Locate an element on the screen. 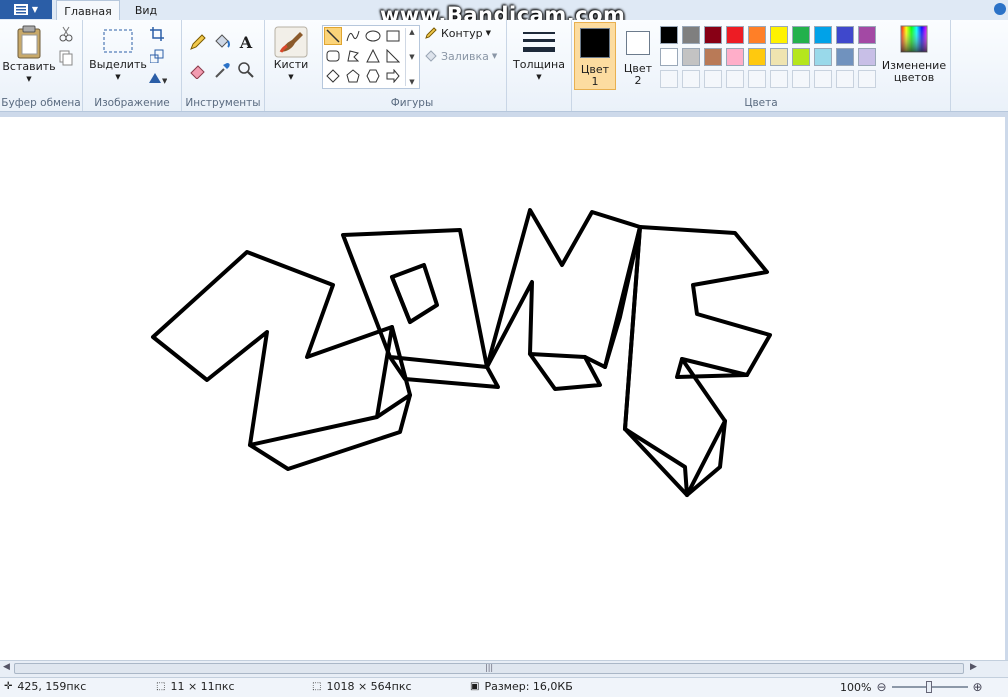  group-size: Толщина ▼ is located at coordinates (539, 65).